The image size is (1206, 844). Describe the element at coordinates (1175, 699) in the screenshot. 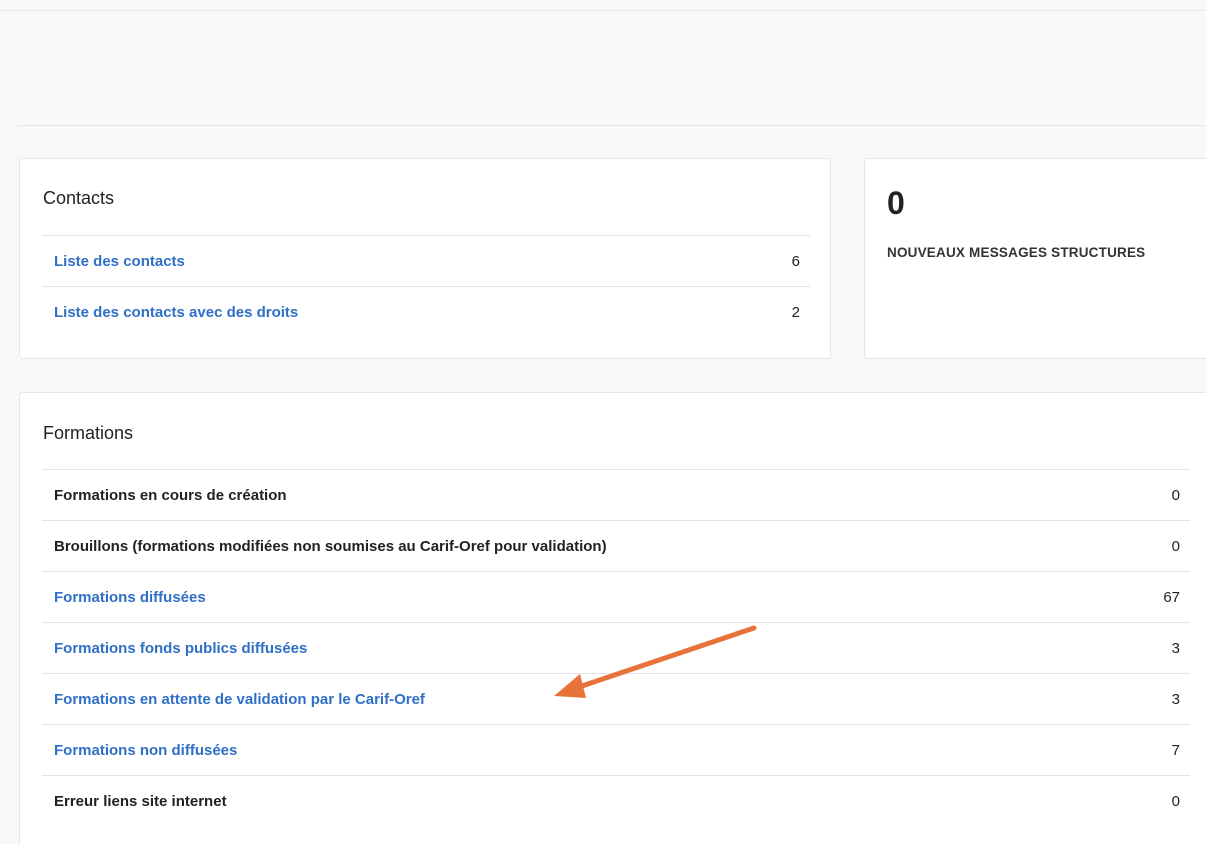

I see `formations-pending-count: 3` at that location.